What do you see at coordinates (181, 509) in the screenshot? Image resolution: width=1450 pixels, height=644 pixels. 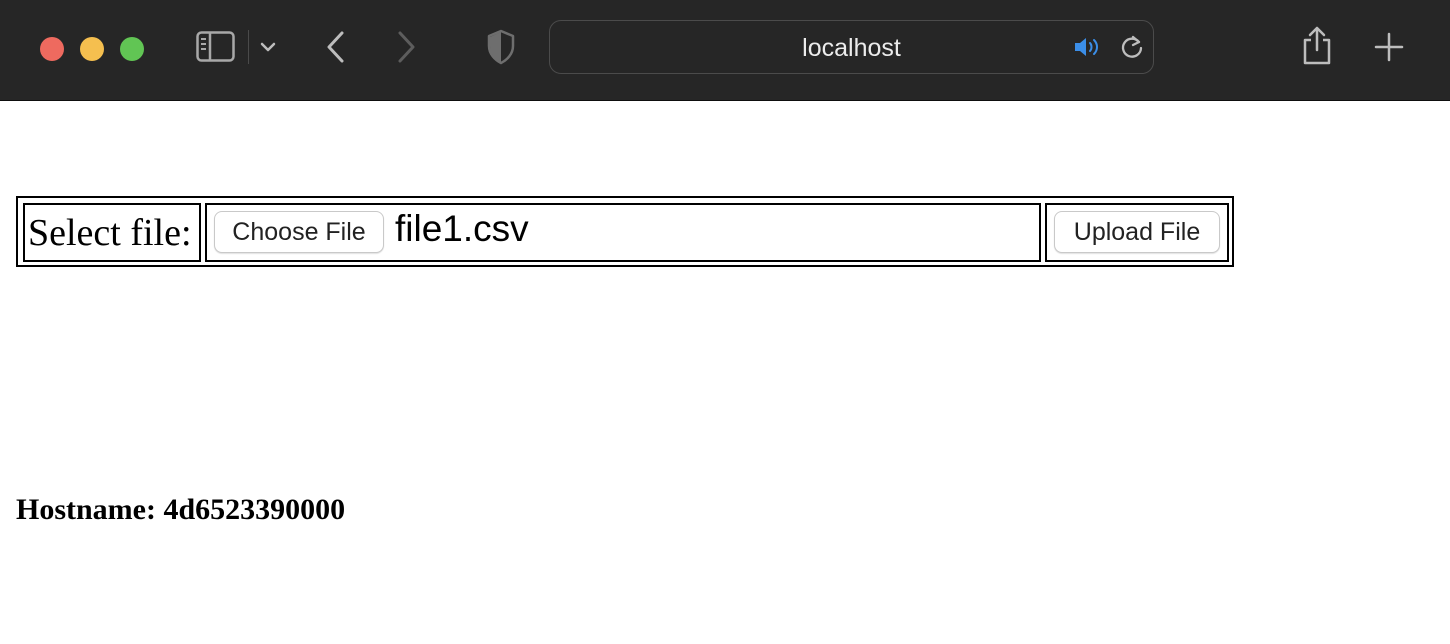 I see `hostname-heading: Hostname: 4d6523390000` at bounding box center [181, 509].